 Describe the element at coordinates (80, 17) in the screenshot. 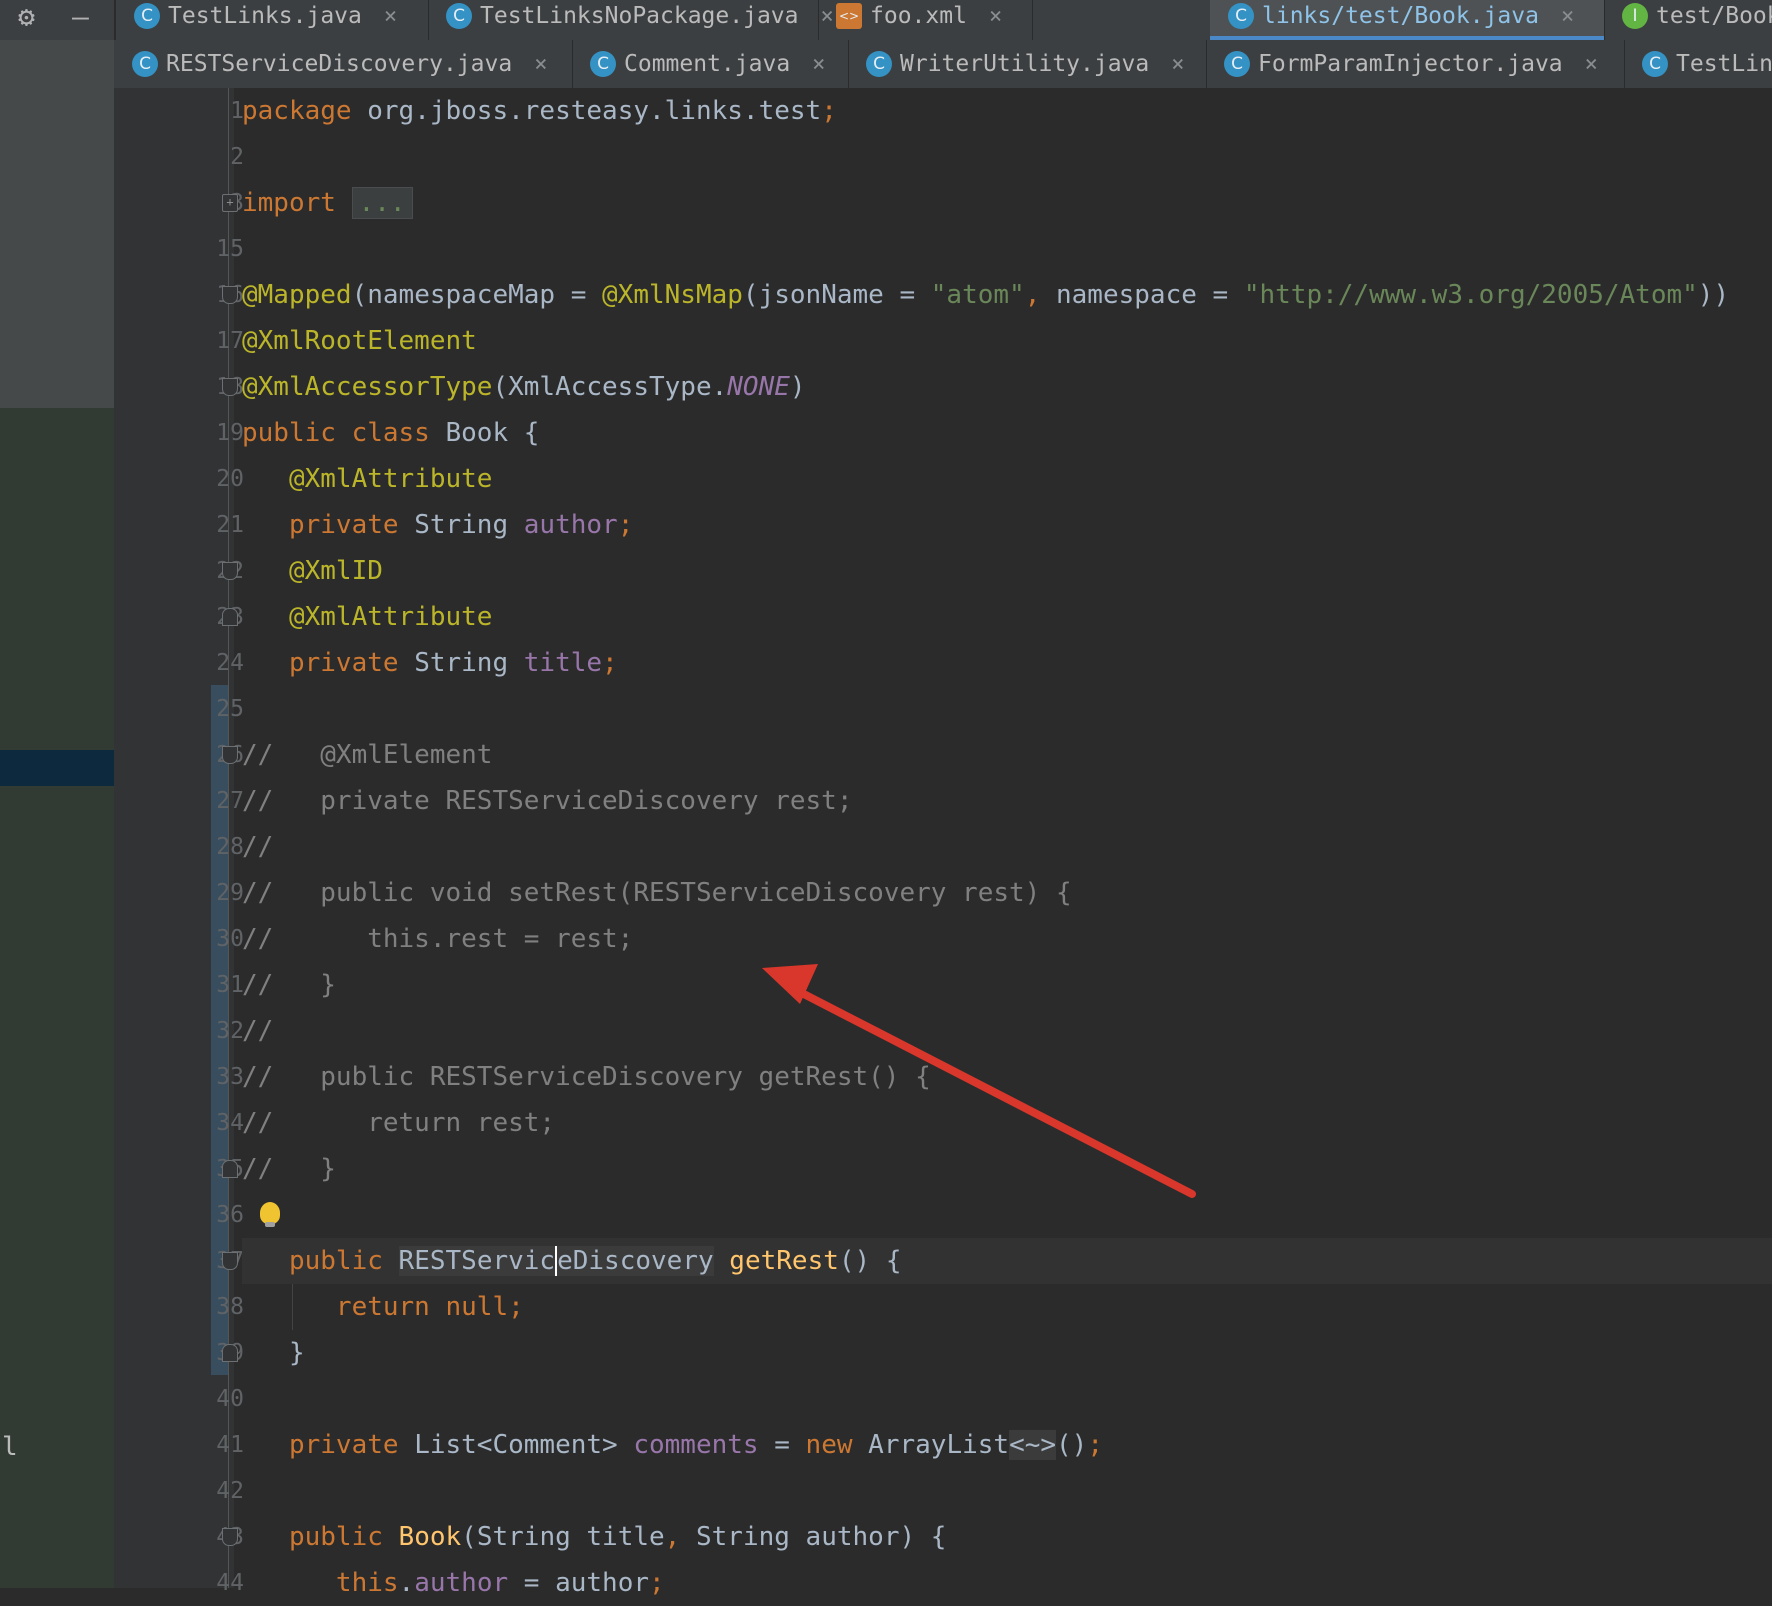

I see `minimize-icon: —` at that location.